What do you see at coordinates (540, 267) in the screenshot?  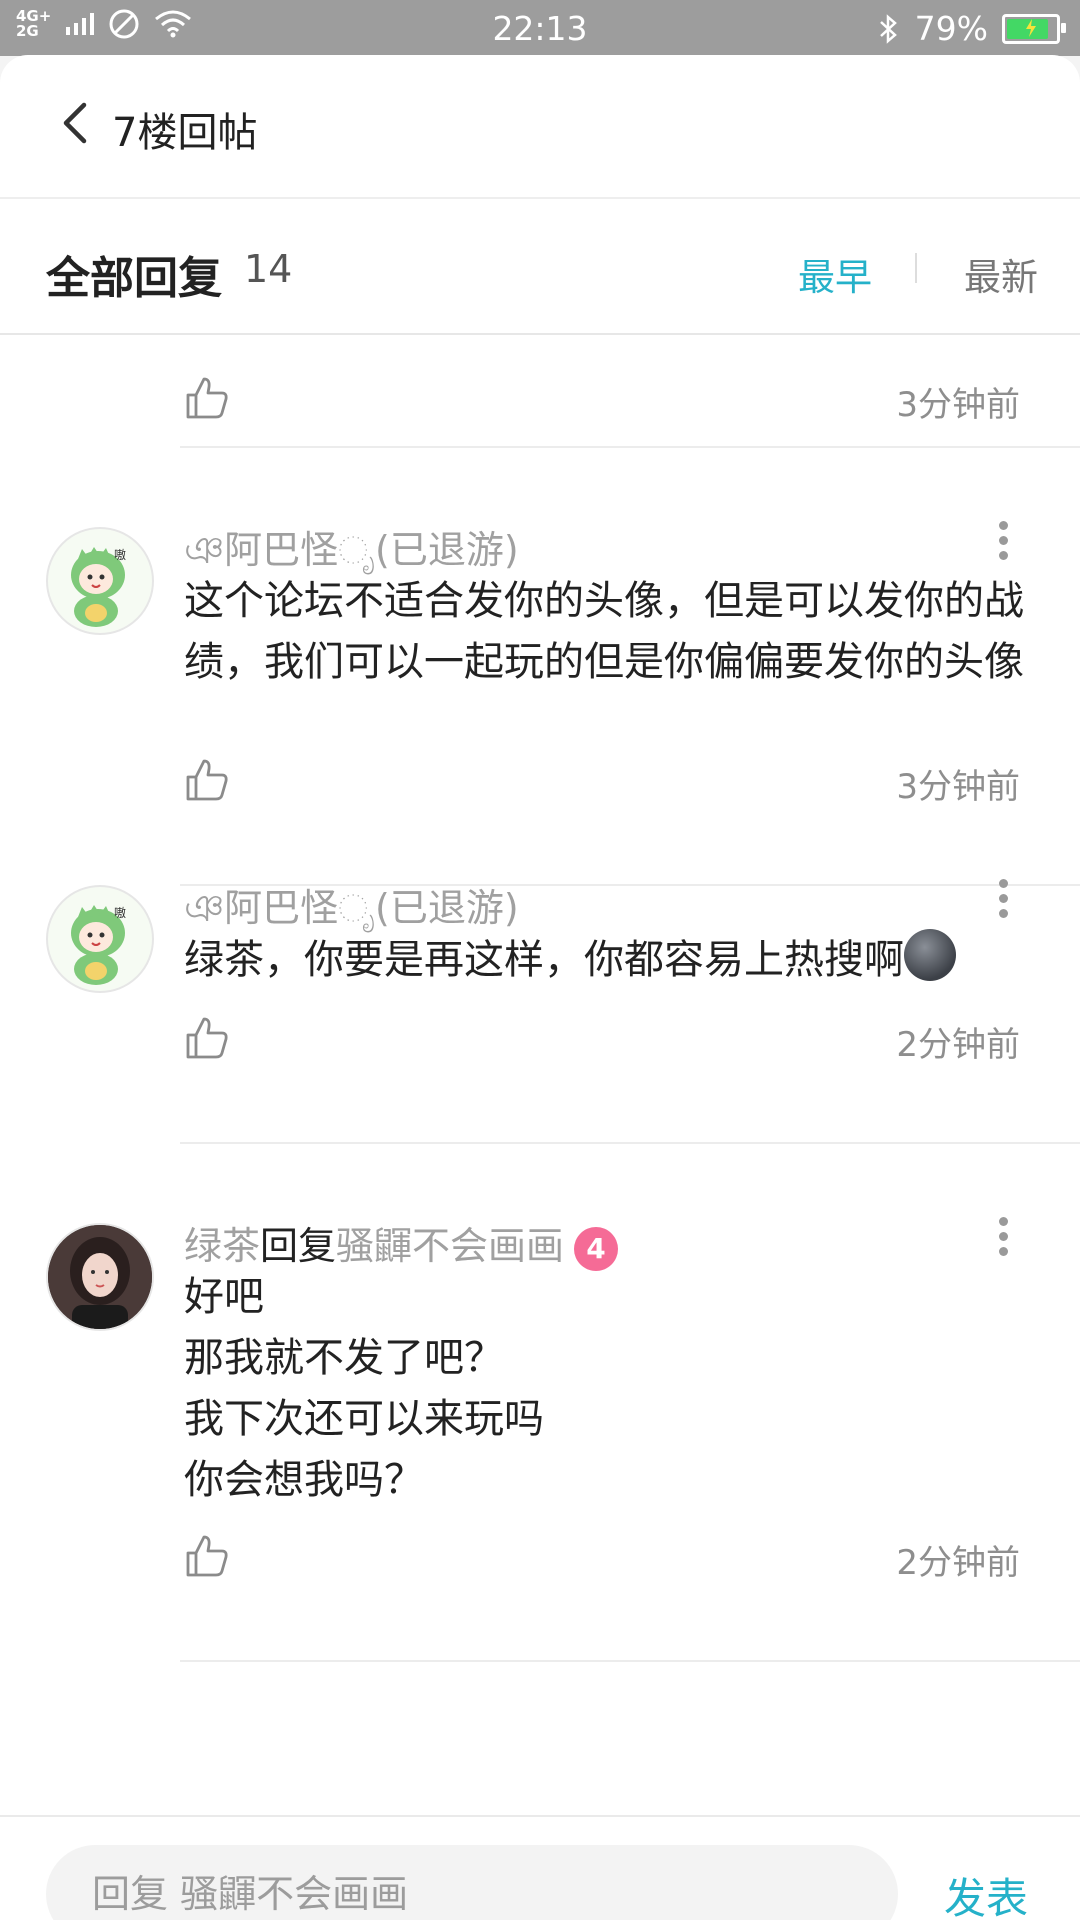 I see `sort-bar: 全部回复 14 最早 最新` at bounding box center [540, 267].